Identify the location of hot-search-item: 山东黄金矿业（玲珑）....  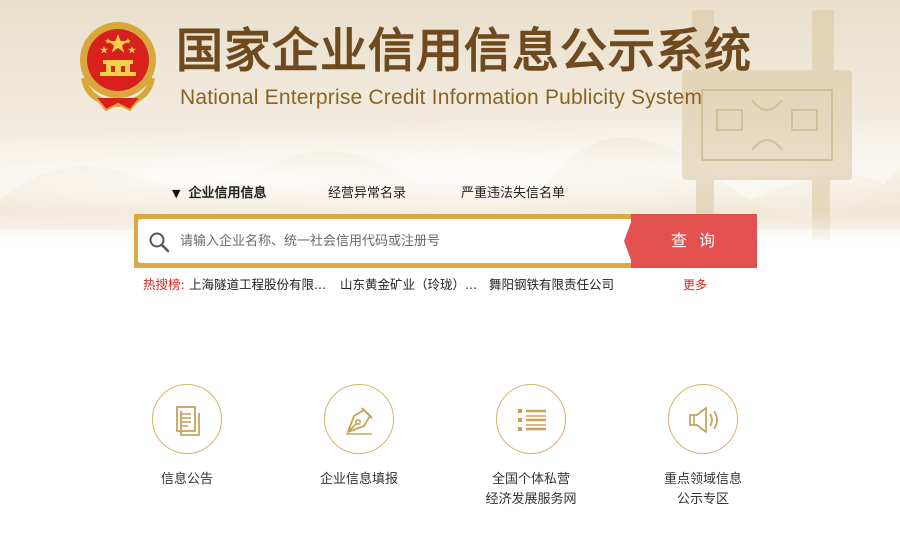
(408, 285).